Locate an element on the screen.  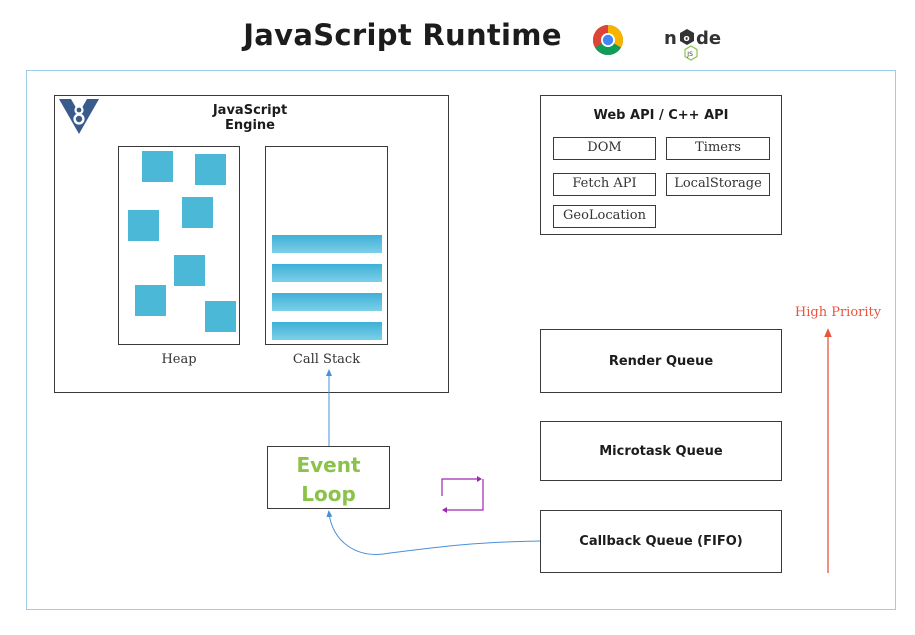
loop-cycle-icon is located at coordinates (462, 494).